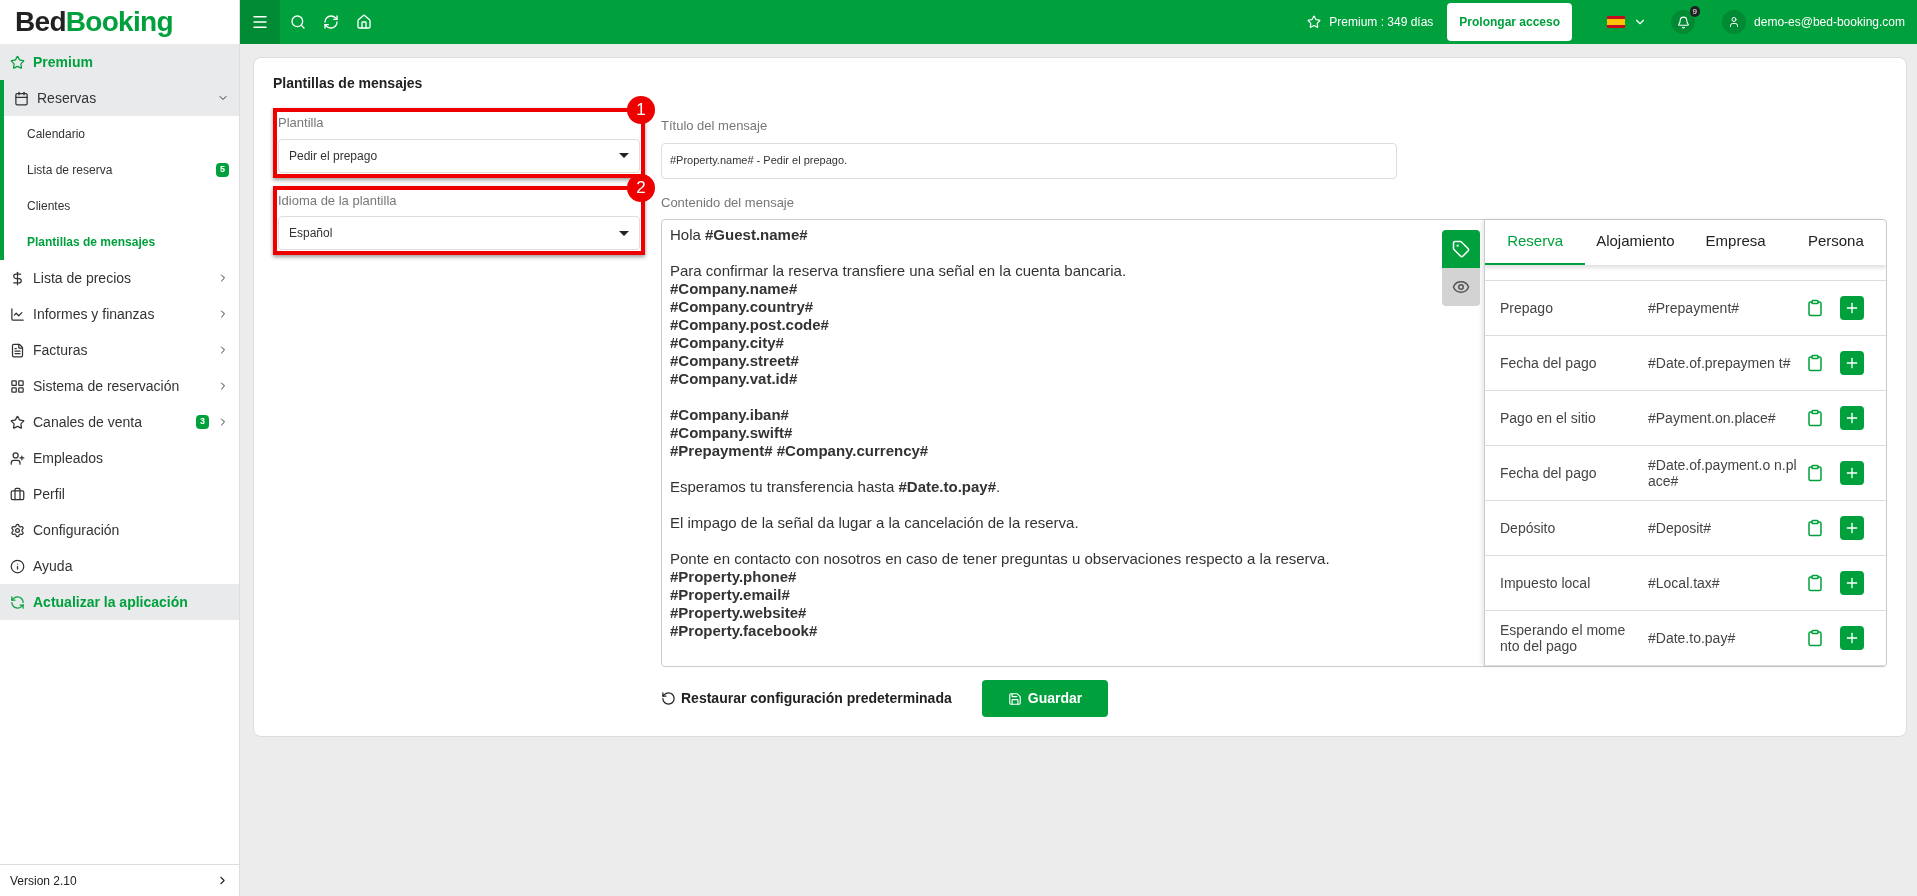 Image resolution: width=1917 pixels, height=896 pixels. What do you see at coordinates (121, 134) in the screenshot?
I see `sidebar-subitem: Calendario` at bounding box center [121, 134].